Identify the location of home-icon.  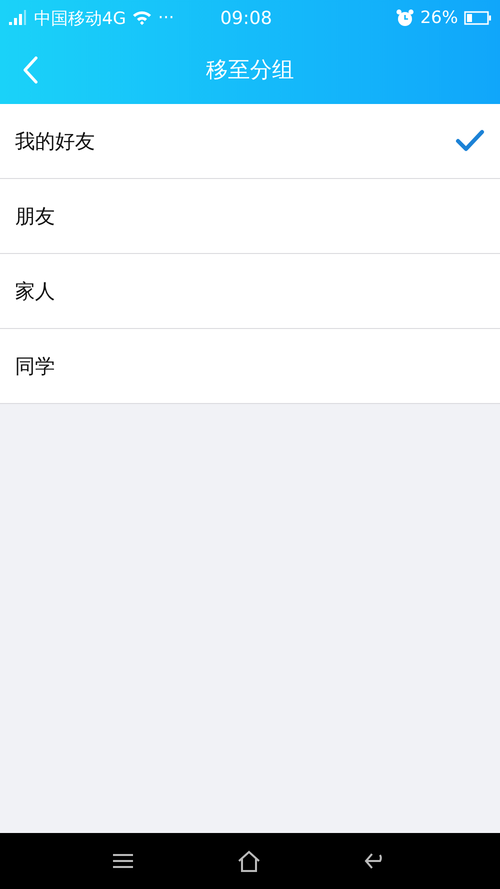
(248, 861).